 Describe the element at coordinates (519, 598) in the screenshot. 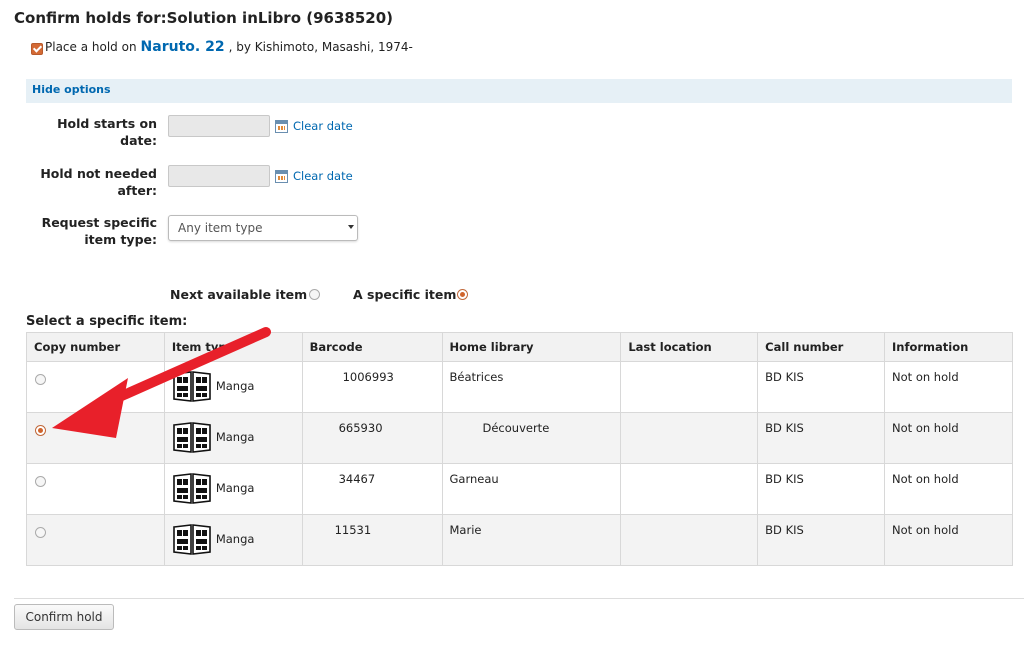

I see `divider` at that location.